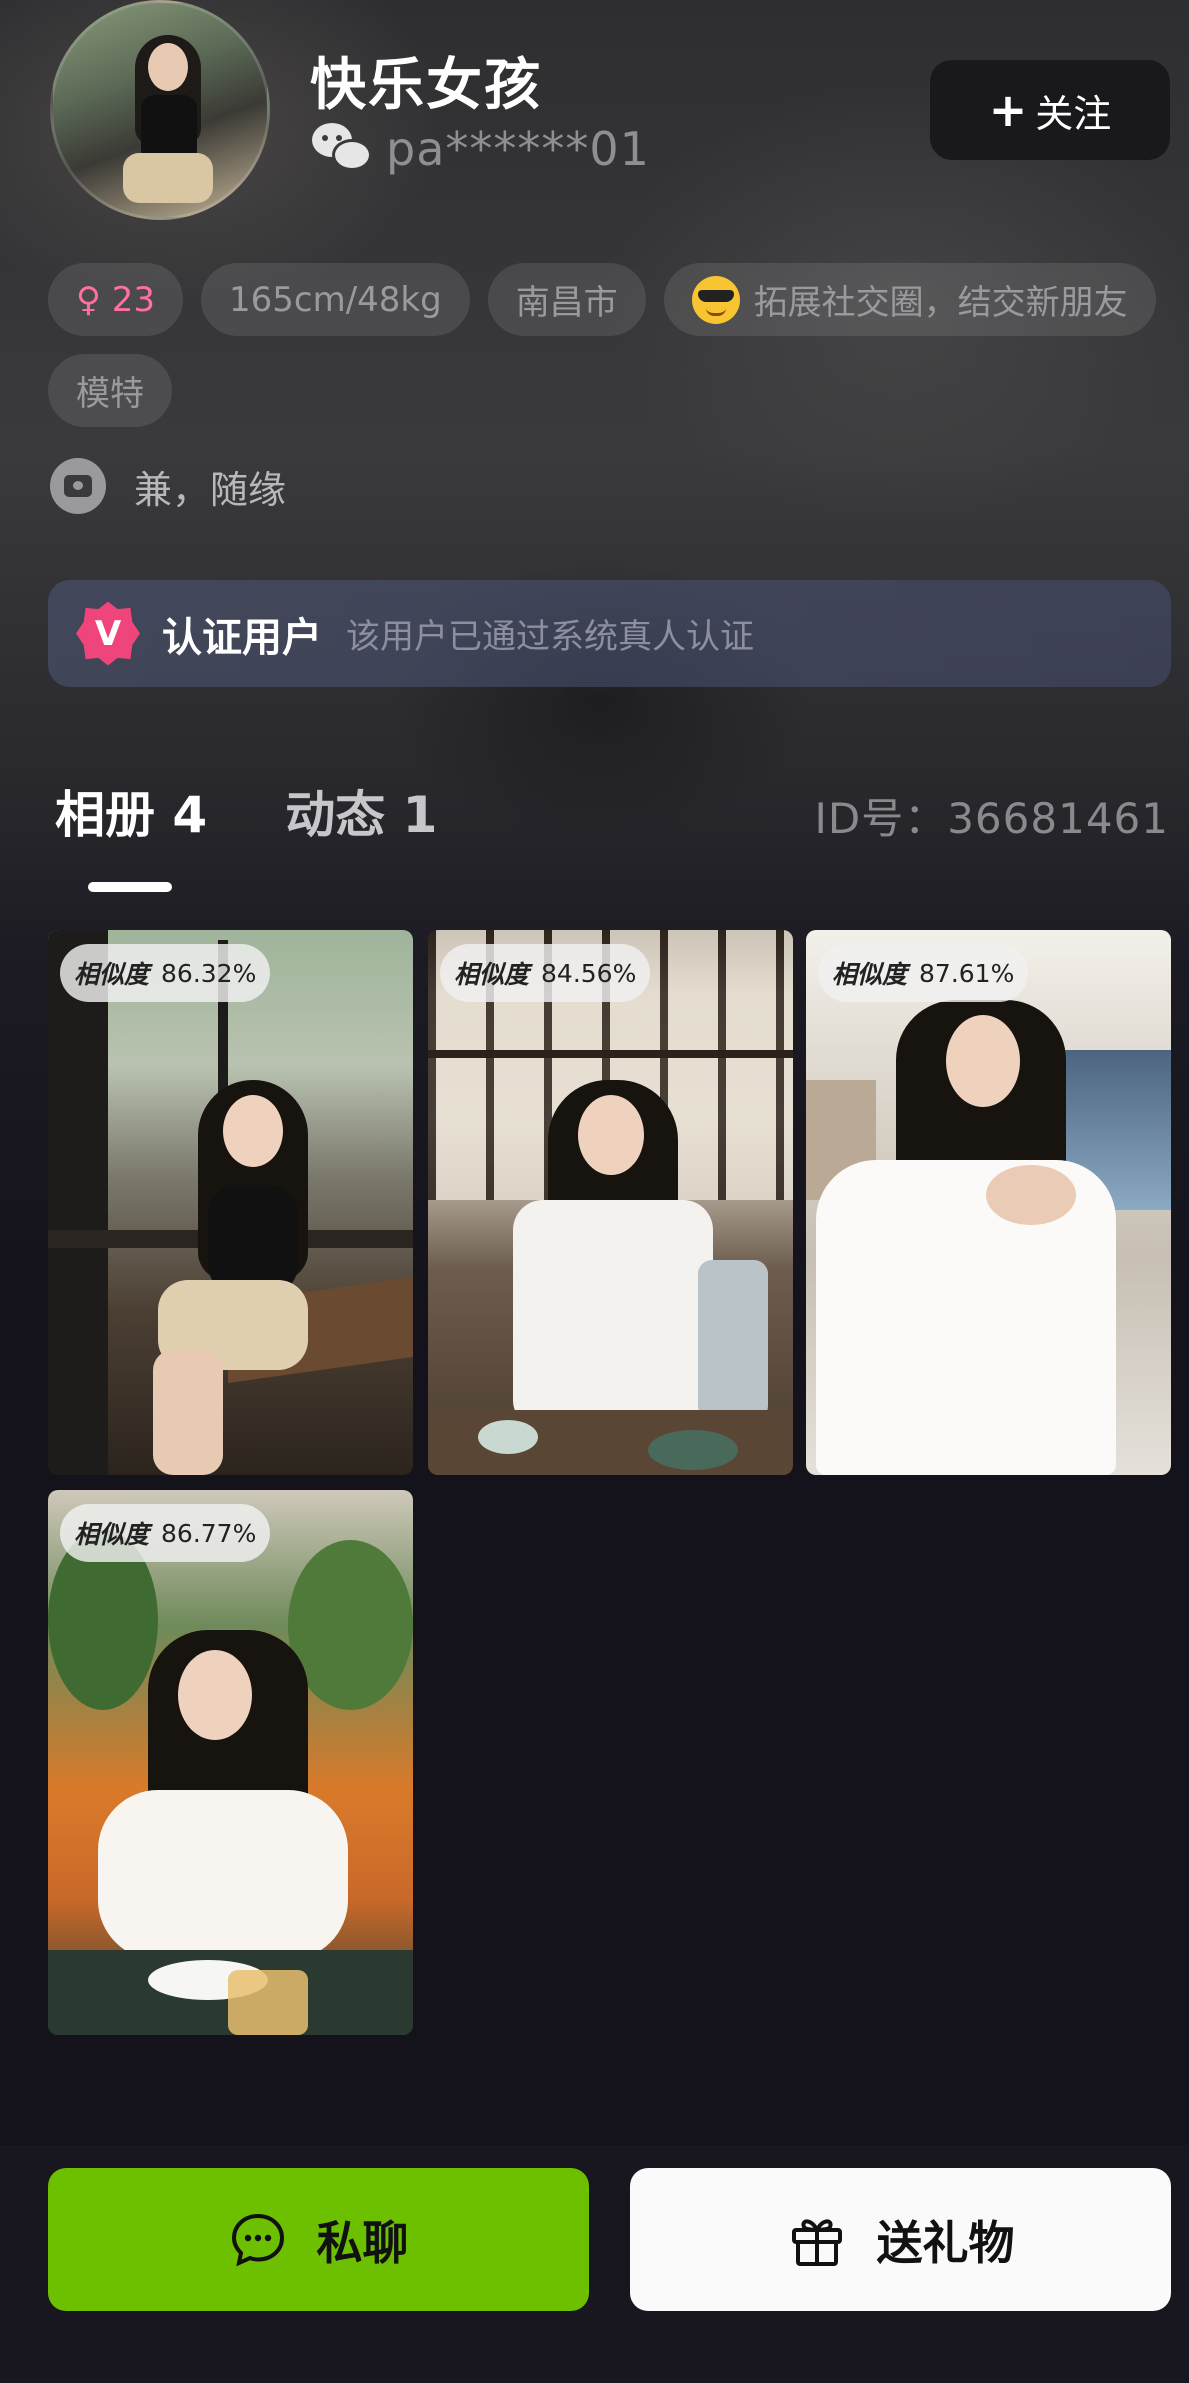 This screenshot has height=2383, width=1189. I want to click on tag-gender-age: ♀ 23, so click(115, 299).